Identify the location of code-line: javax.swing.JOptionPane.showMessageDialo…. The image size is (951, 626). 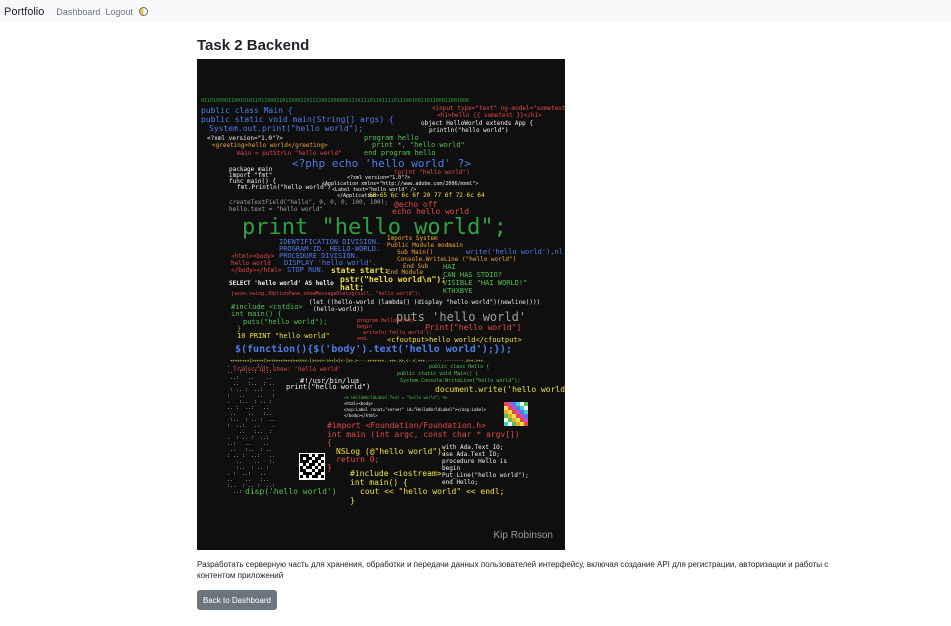
(326, 294).